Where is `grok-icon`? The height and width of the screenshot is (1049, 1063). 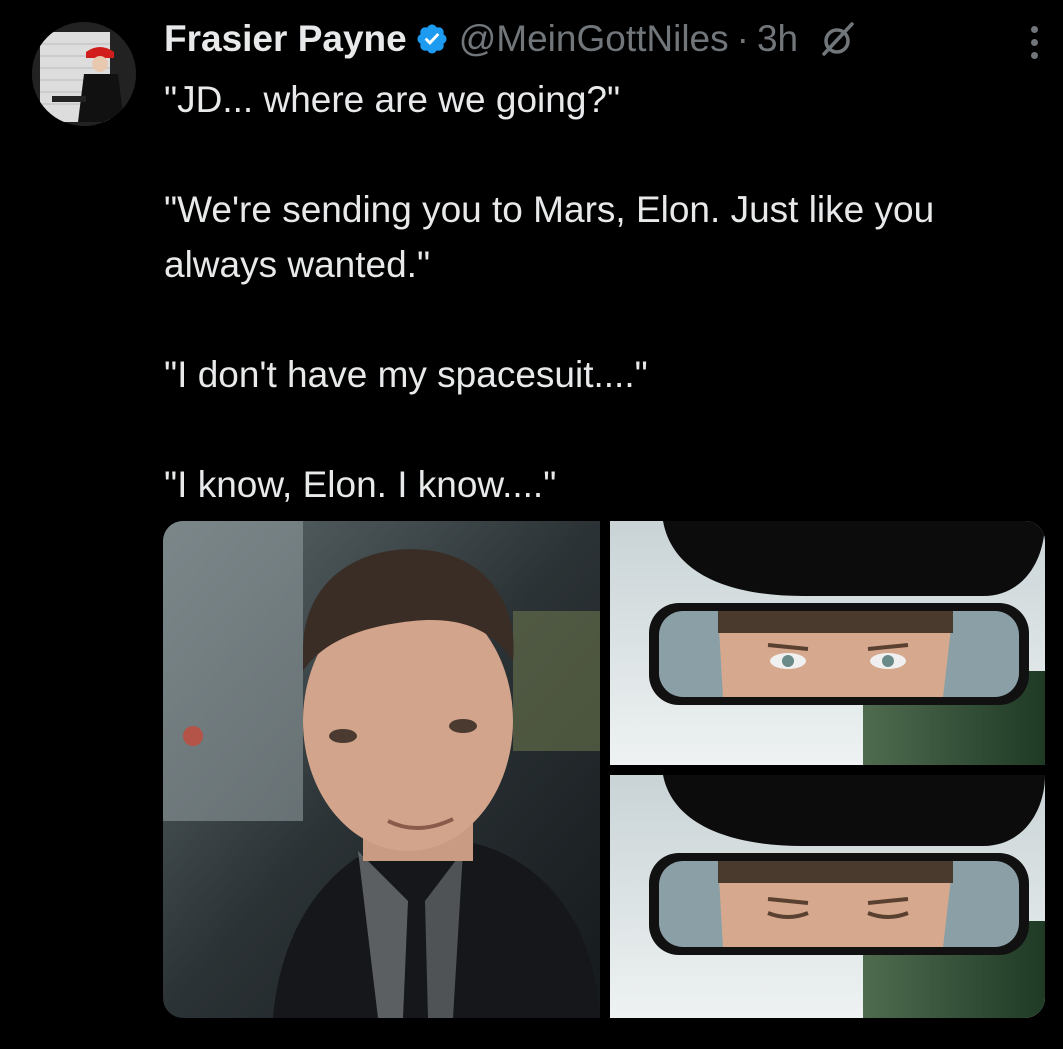
grok-icon is located at coordinates (837, 39).